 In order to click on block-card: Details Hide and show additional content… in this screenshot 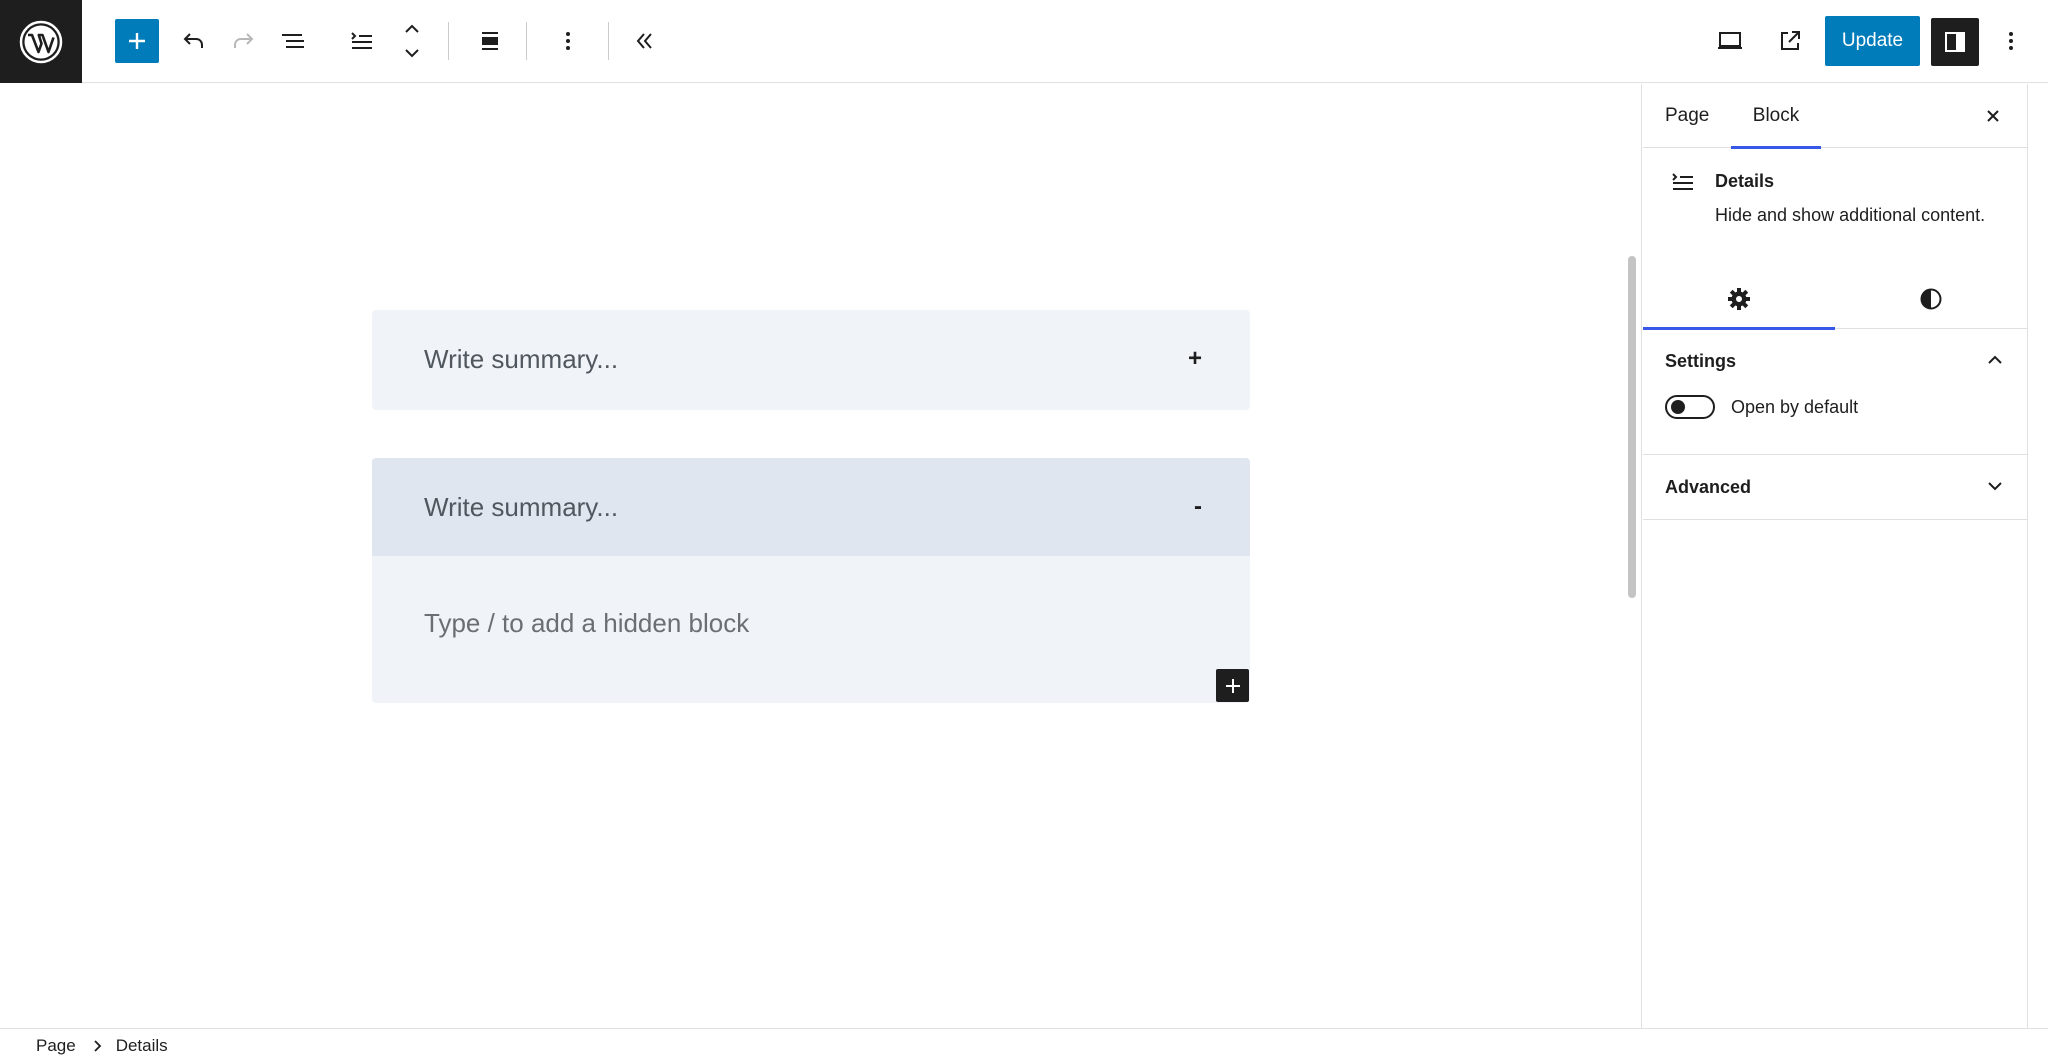, I will do `click(1835, 209)`.